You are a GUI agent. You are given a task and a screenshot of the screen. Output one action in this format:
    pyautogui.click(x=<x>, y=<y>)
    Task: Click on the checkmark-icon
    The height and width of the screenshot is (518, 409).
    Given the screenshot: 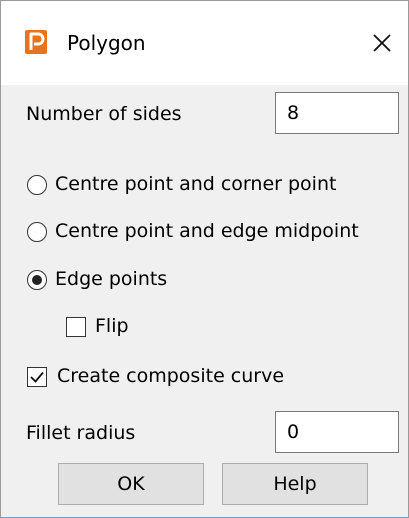 What is the action you would take?
    pyautogui.click(x=37, y=377)
    